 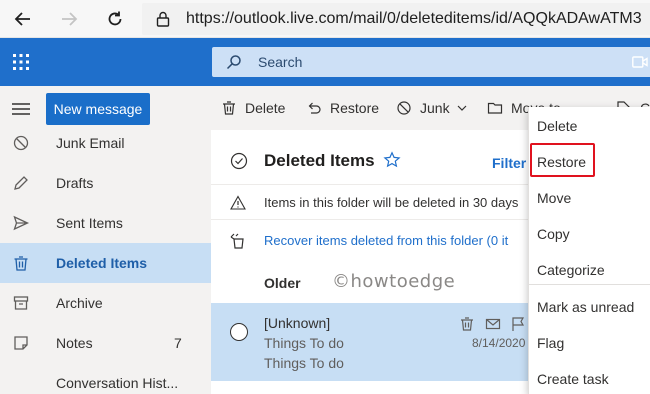 What do you see at coordinates (74, 343) in the screenshot?
I see `folder-label: Notes` at bounding box center [74, 343].